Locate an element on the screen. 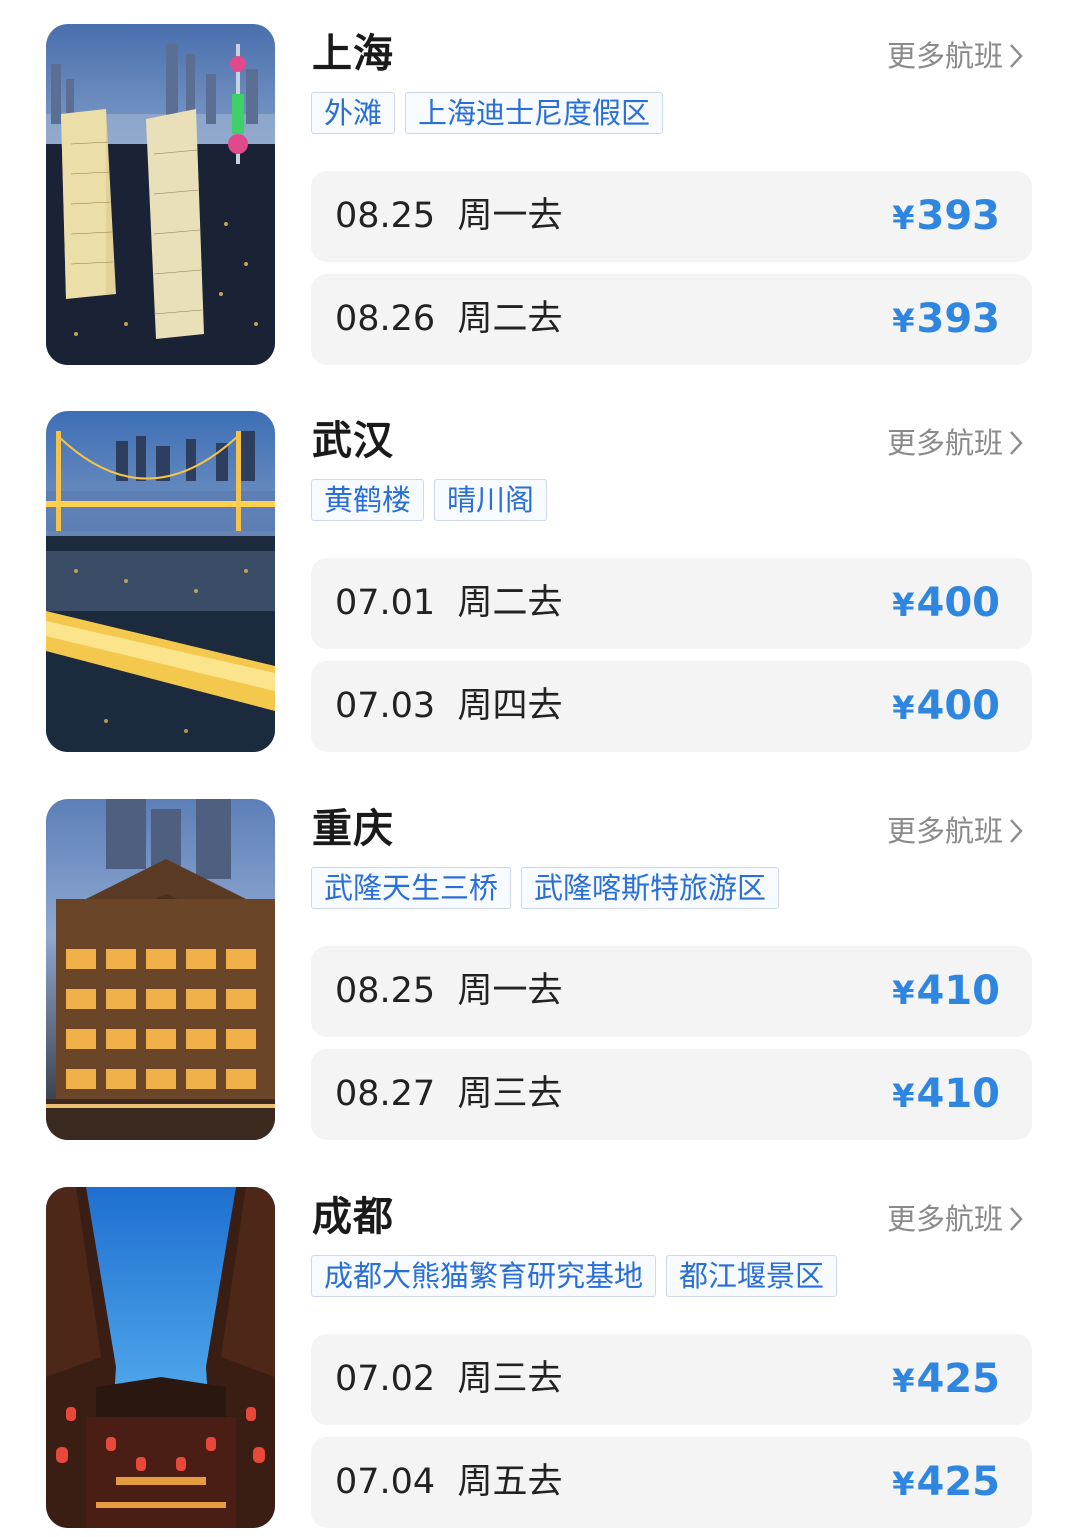 This screenshot has width=1080, height=1537. flight-row: 08.25 周一去 ¥393 is located at coordinates (671, 216).